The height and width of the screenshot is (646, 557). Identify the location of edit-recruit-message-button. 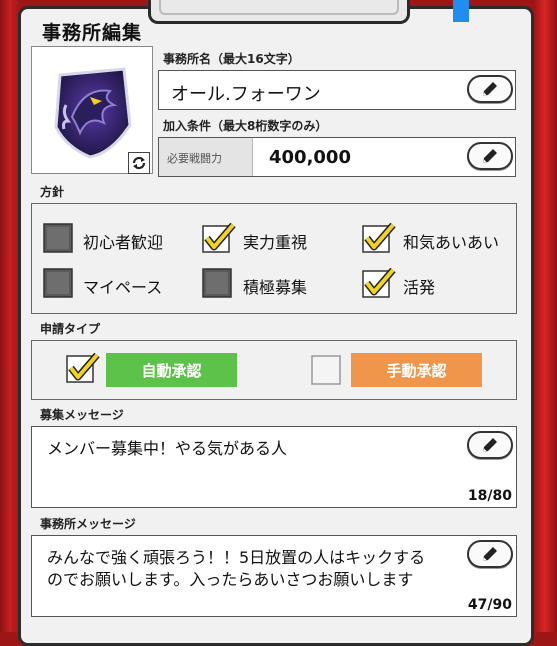
(490, 445).